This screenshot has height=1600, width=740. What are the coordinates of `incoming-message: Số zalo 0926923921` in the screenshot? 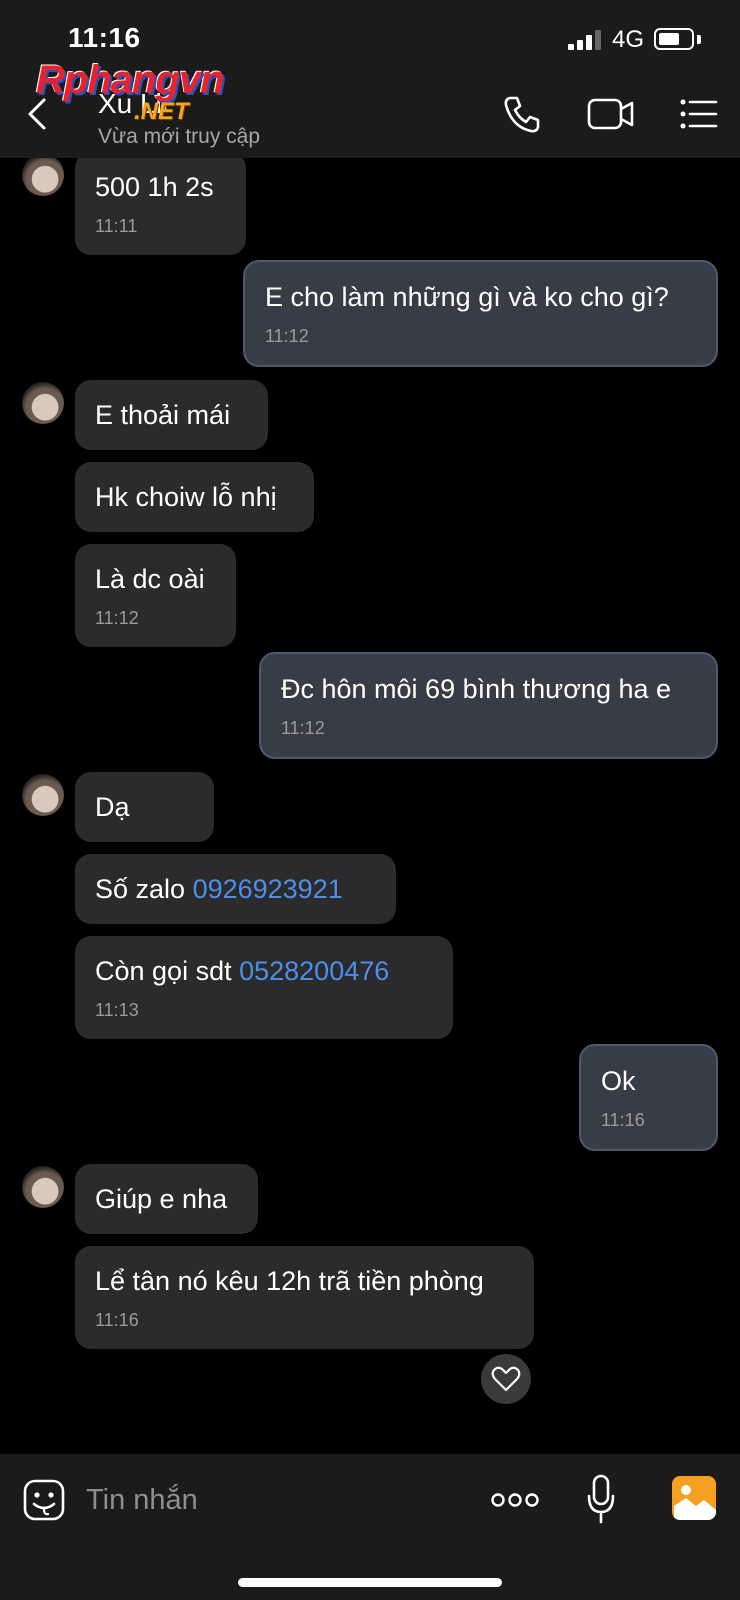 It's located at (235, 889).